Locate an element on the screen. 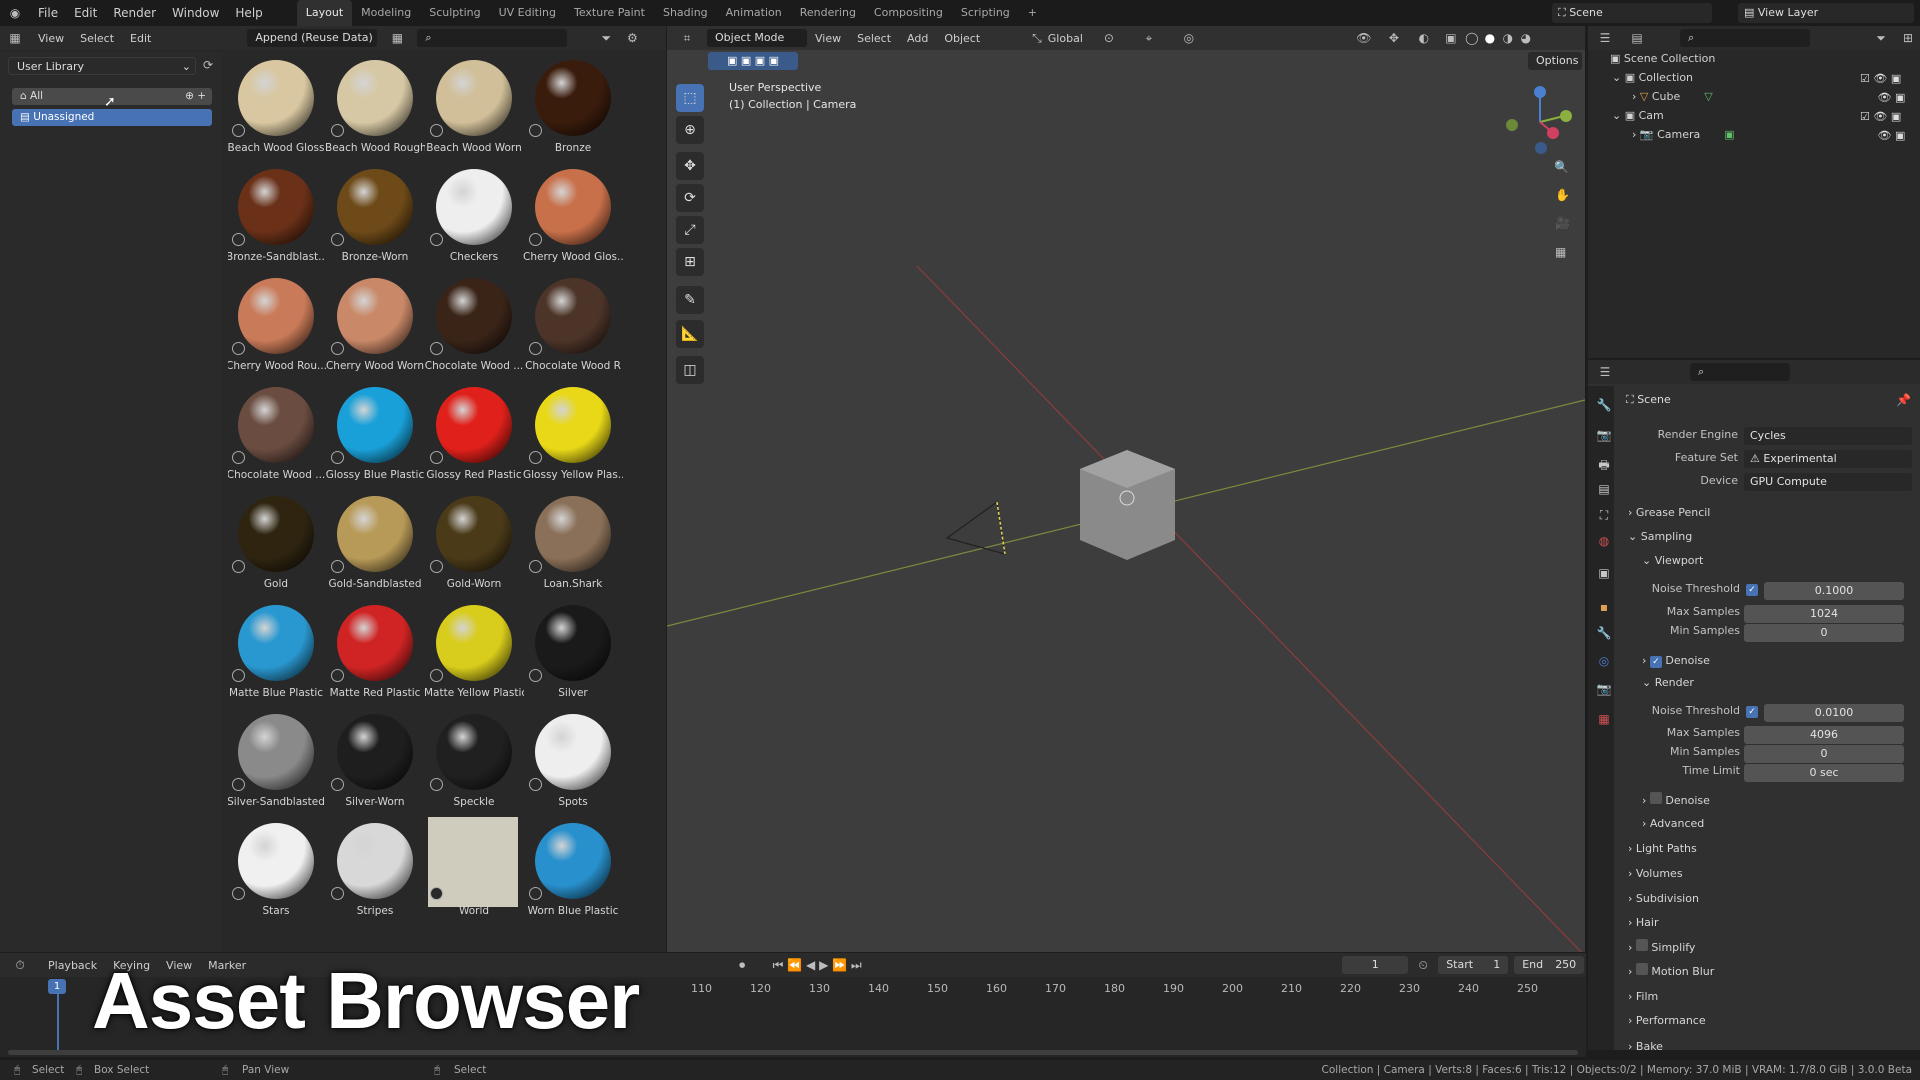 The image size is (1920, 1080). physics-tab-icon: ◎ is located at coordinates (1604, 662).